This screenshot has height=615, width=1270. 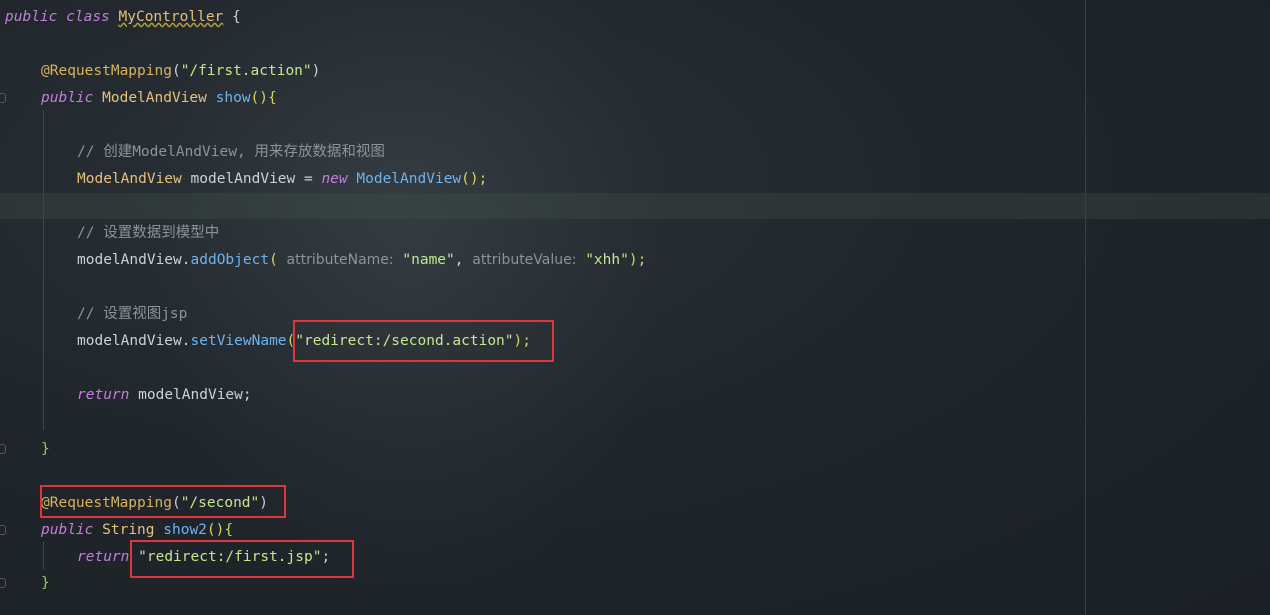 What do you see at coordinates (524, 260) in the screenshot?
I see `parameter-hint: attributeValue:` at bounding box center [524, 260].